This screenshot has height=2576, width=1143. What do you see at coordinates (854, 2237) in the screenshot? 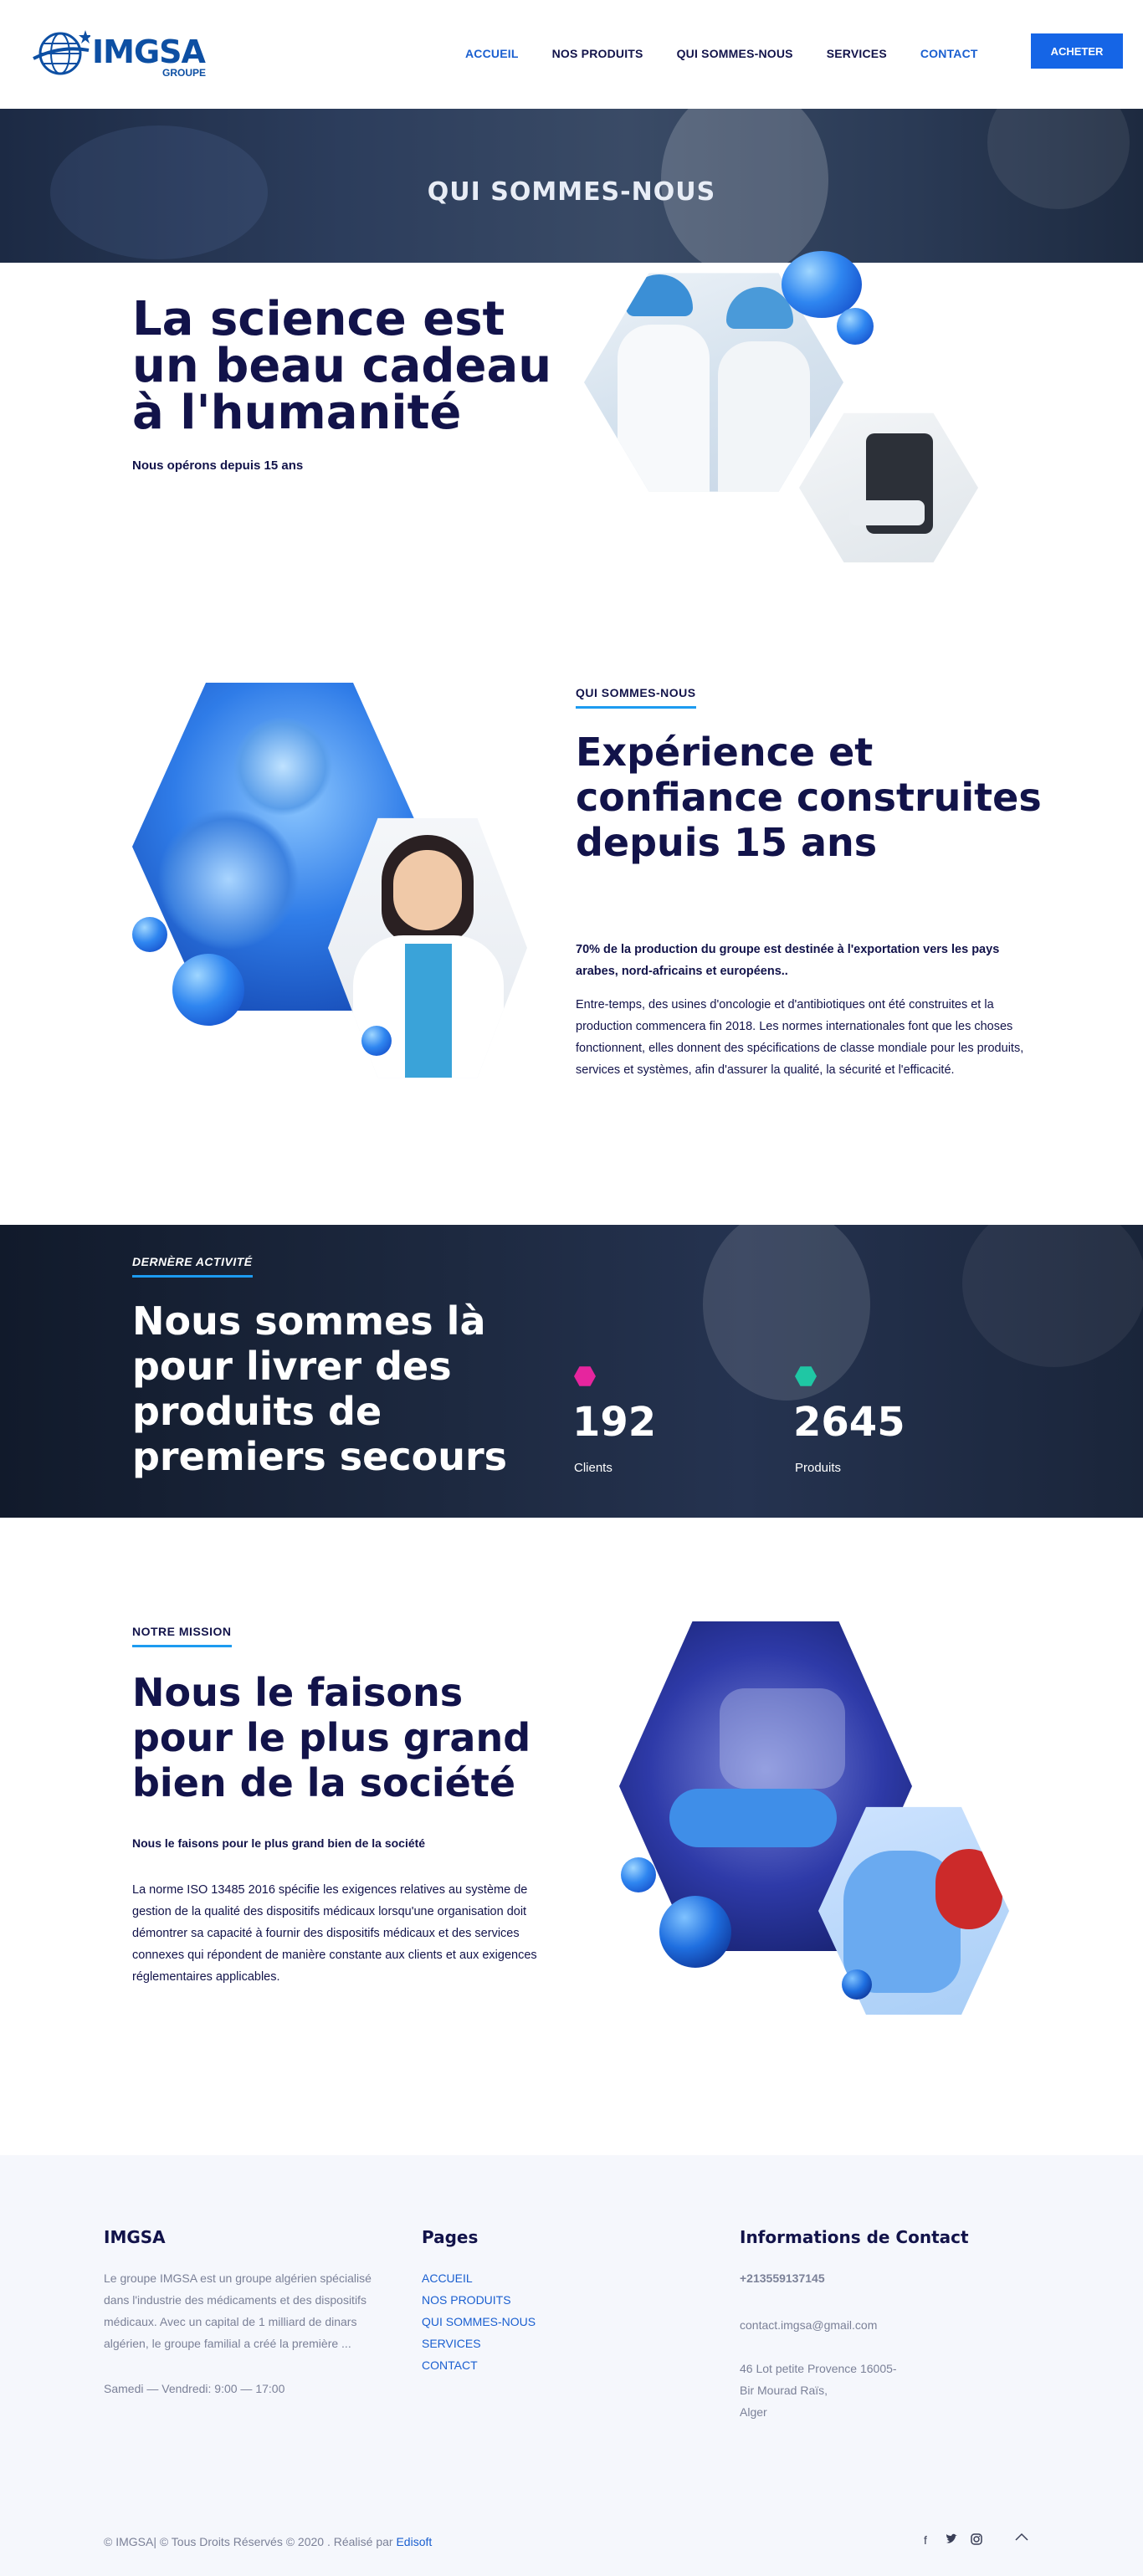
I see `footer-col3-title: Informations de Contact` at bounding box center [854, 2237].